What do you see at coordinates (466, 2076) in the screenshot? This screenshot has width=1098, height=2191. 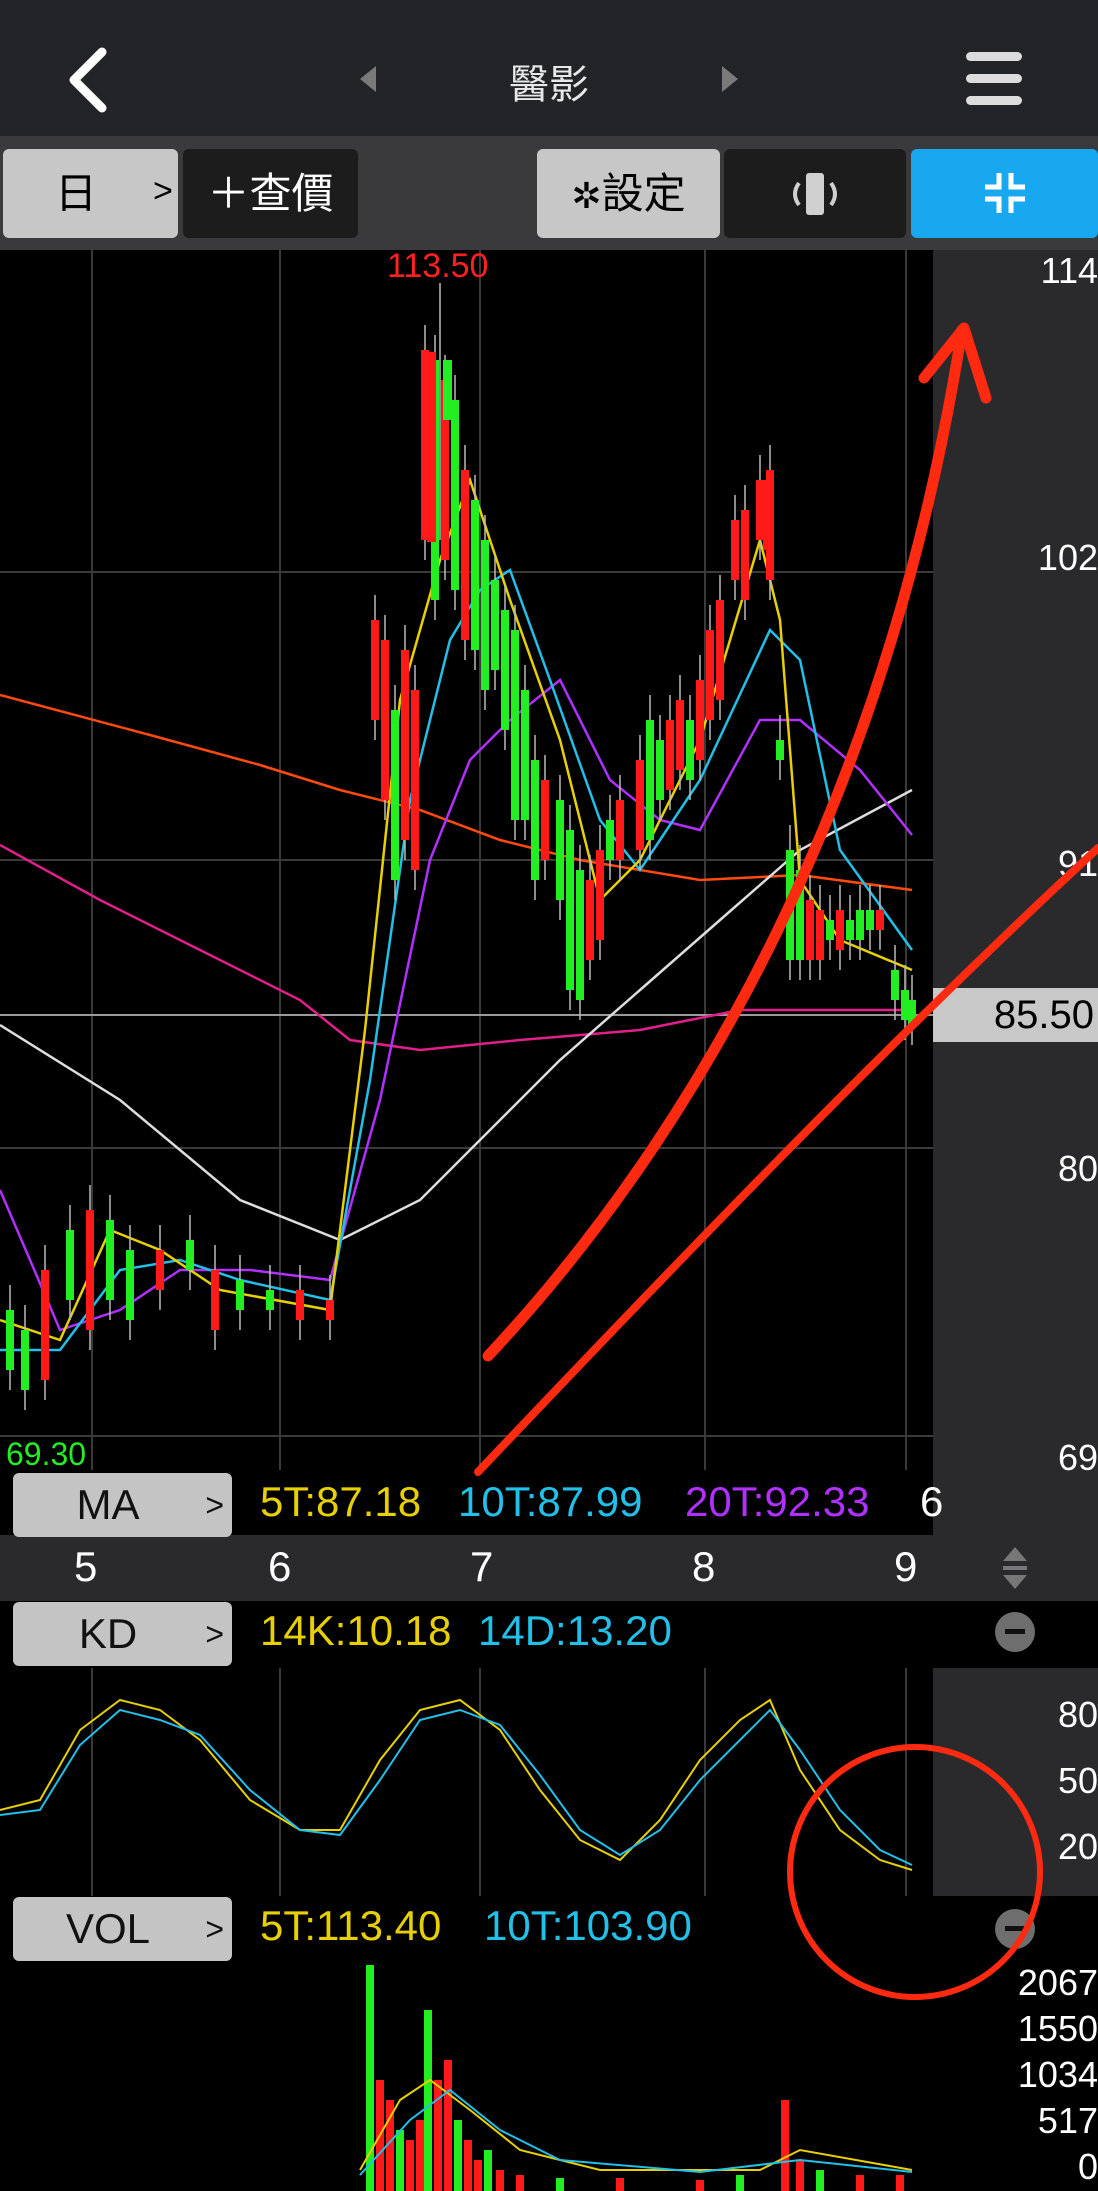 I see `volume-chart` at bounding box center [466, 2076].